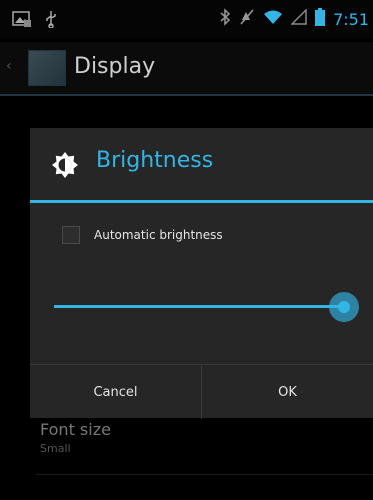 The height and width of the screenshot is (500, 373). Describe the element at coordinates (75, 429) in the screenshot. I see `font-size-pref-title: Font size` at that location.